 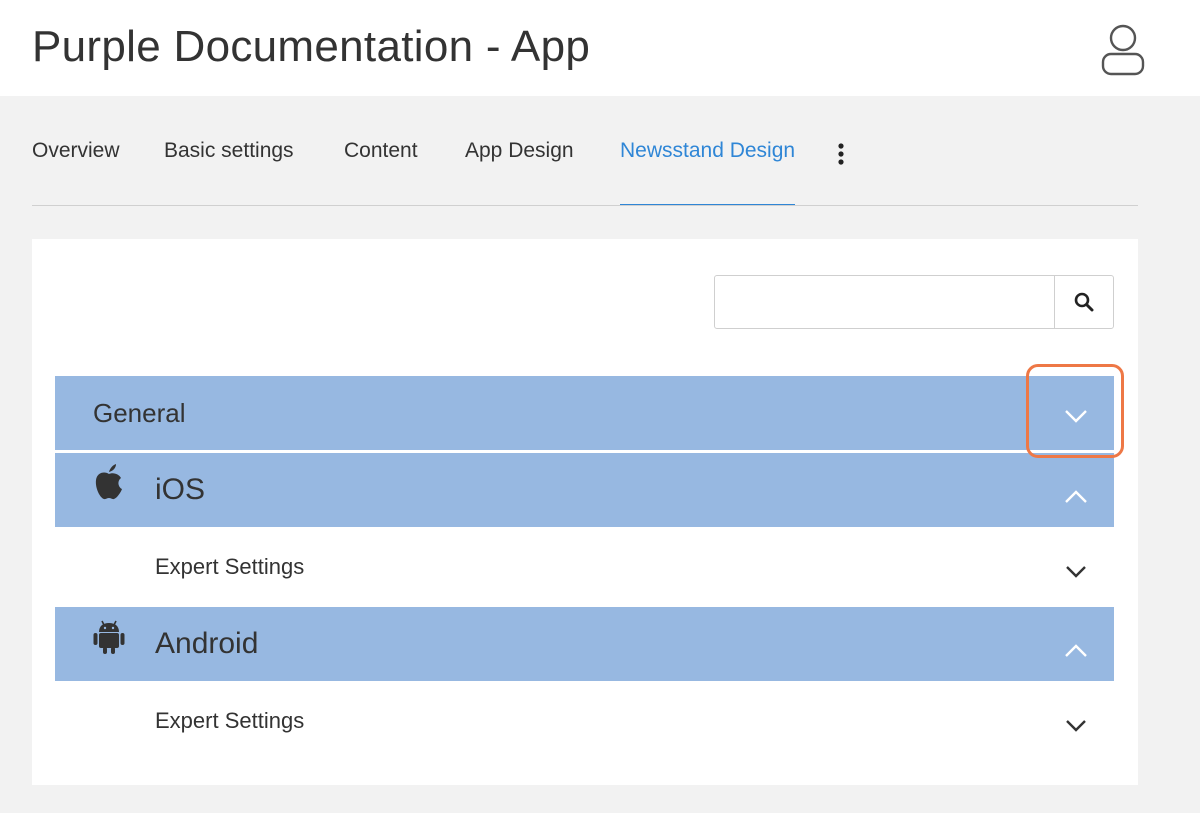 What do you see at coordinates (584, 644) in the screenshot?
I see `section-android: Android` at bounding box center [584, 644].